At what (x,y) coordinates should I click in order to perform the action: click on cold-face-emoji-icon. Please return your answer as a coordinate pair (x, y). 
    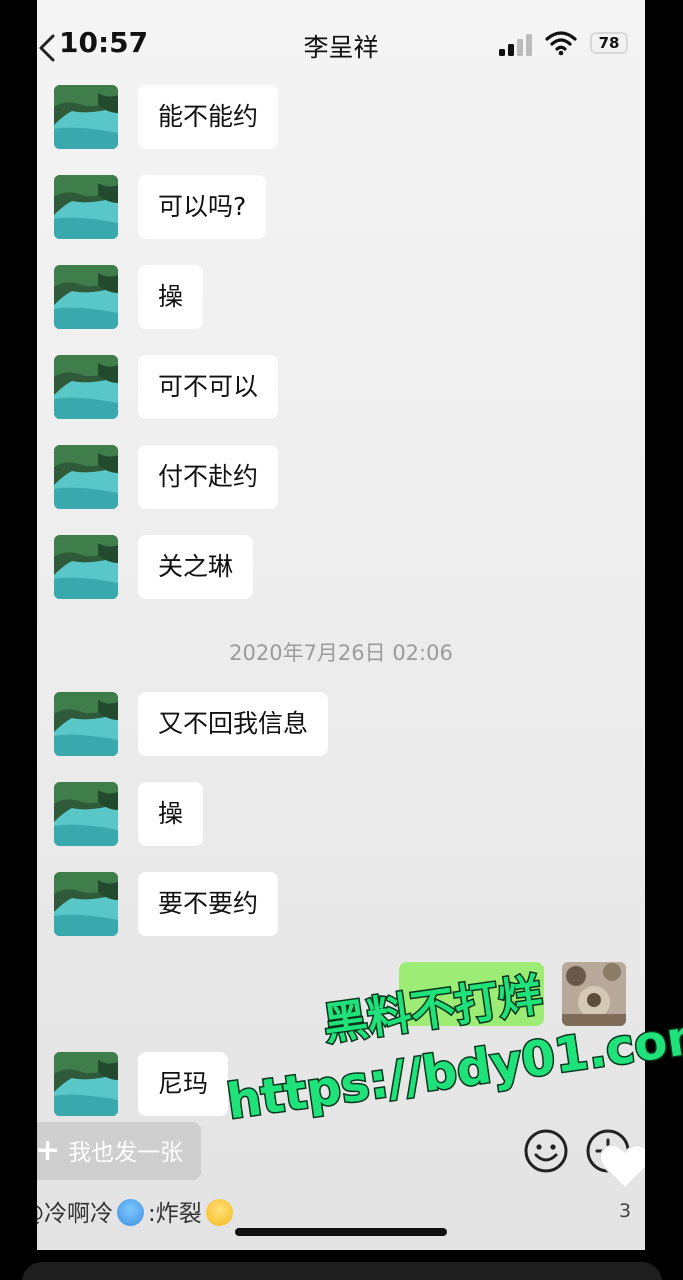
    Looking at the image, I should click on (130, 1212).